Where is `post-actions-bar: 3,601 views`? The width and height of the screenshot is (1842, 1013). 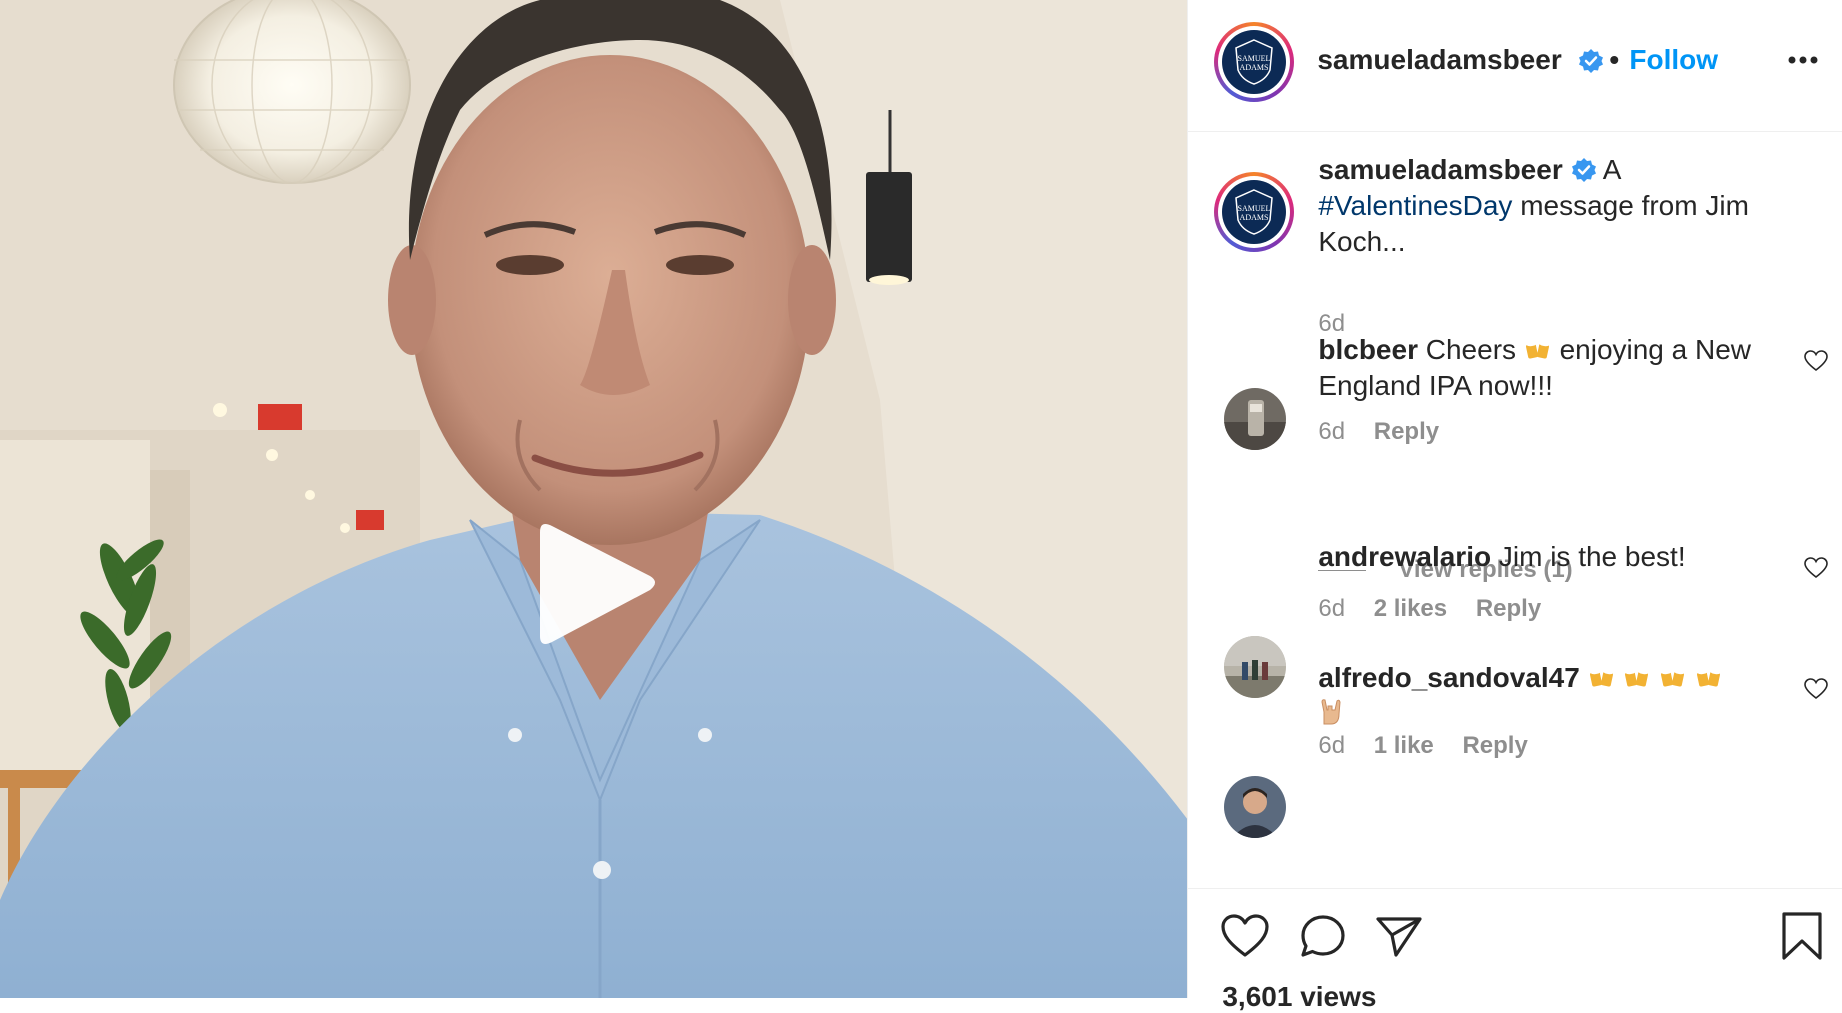
post-actions-bar: 3,601 views is located at coordinates (1515, 950).